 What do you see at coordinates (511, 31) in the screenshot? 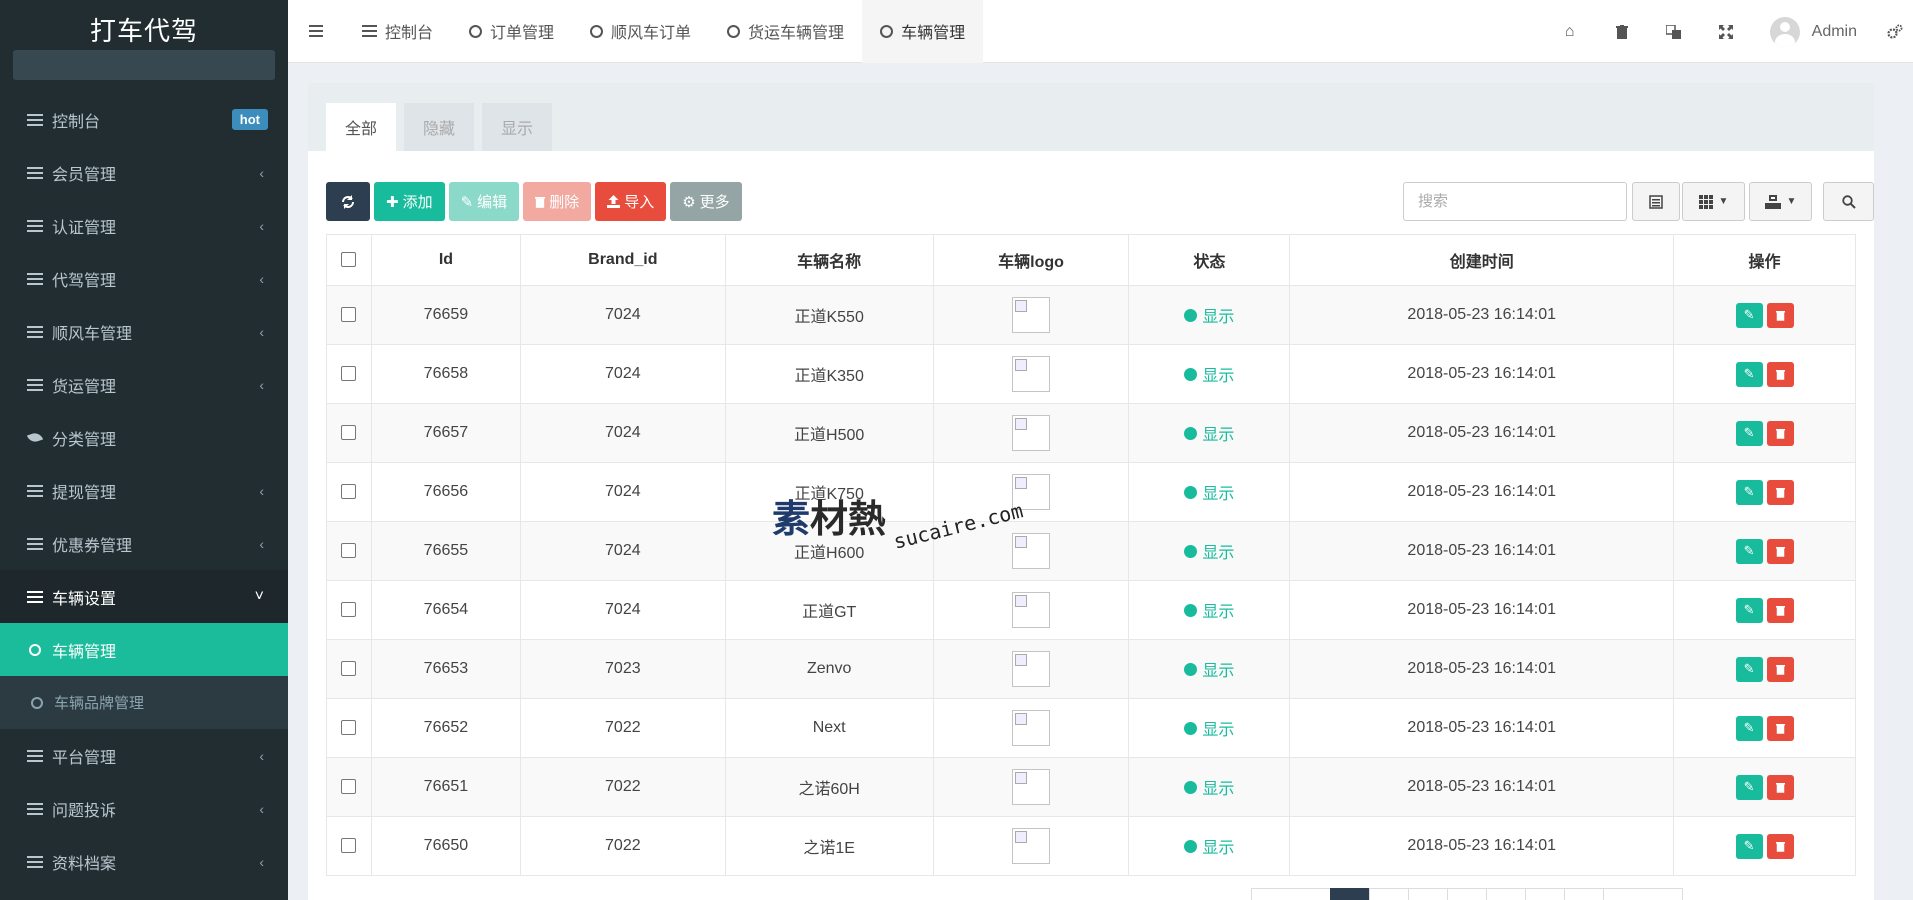
I see `tab-orders: 订单管理` at bounding box center [511, 31].